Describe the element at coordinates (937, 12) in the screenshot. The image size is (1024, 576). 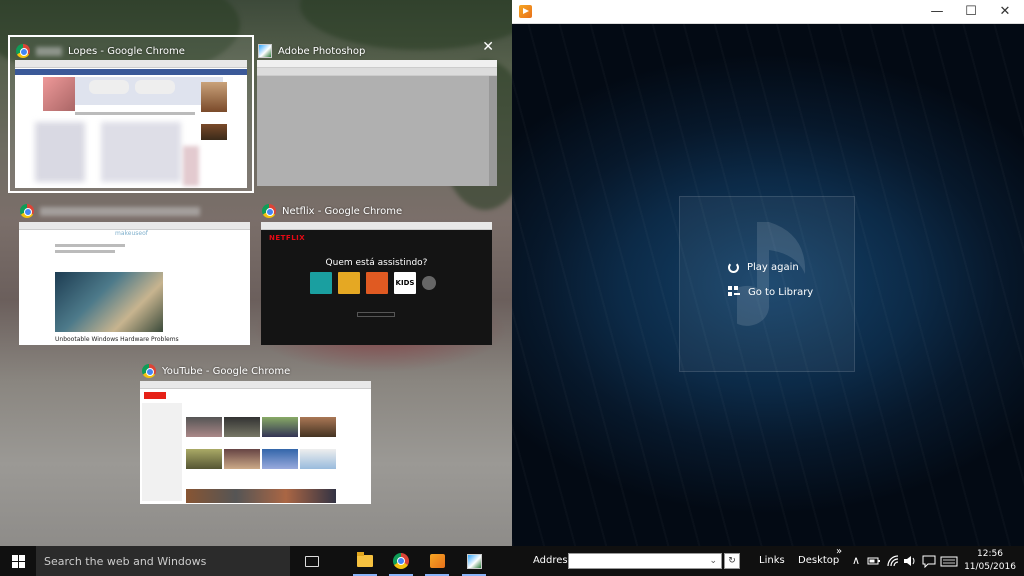
I see `minimize-button: —` at that location.